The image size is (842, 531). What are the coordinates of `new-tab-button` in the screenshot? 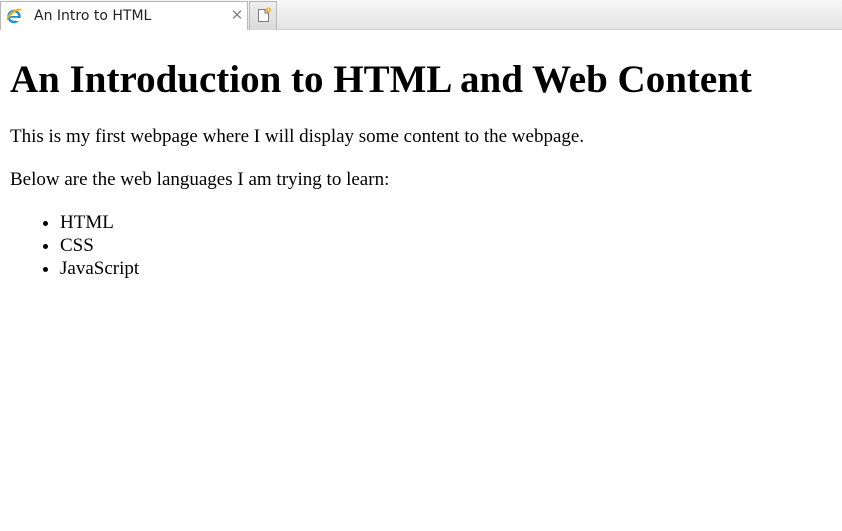 It's located at (263, 15).